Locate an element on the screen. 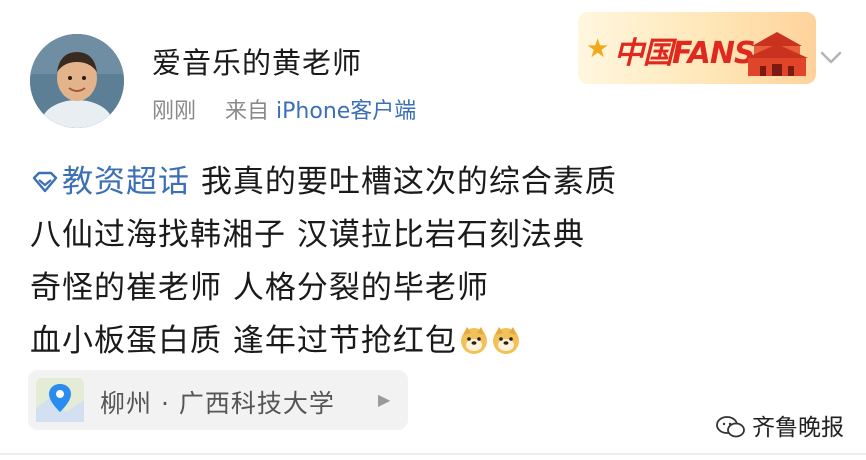  chevron-down-icon is located at coordinates (831, 57).